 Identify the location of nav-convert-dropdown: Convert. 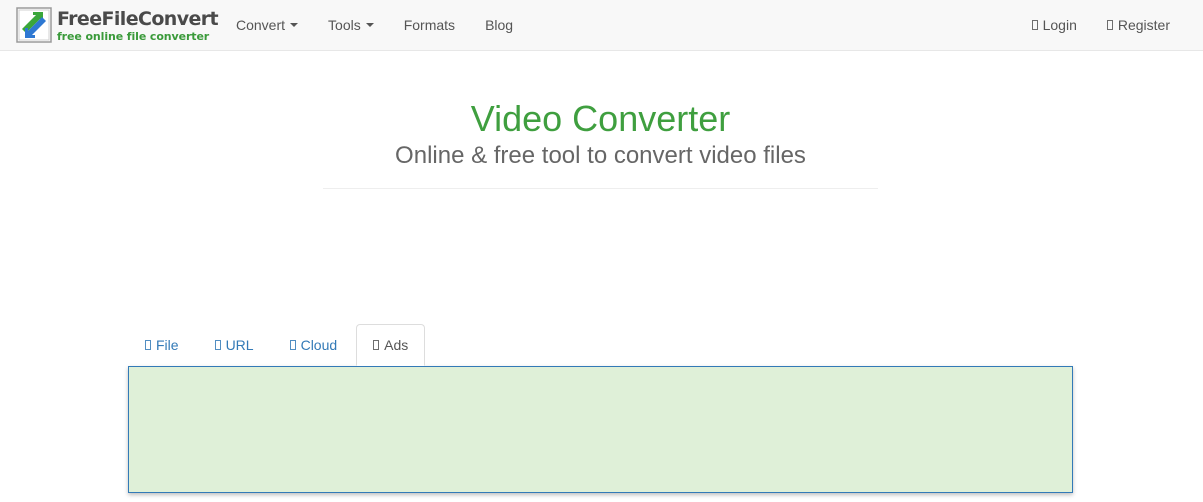
(267, 25).